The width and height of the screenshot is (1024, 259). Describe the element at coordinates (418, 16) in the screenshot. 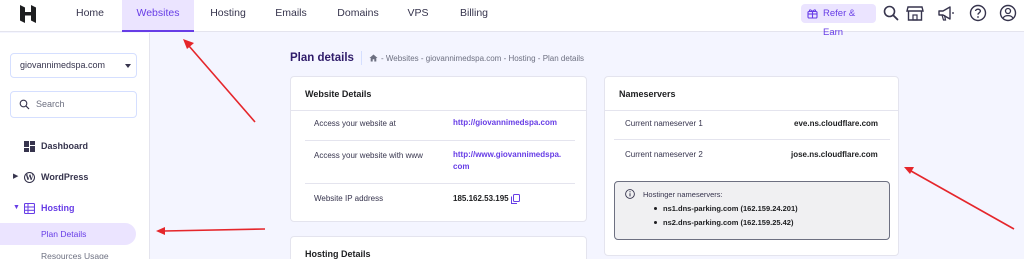

I see `nav-tab-vps: VPS` at that location.